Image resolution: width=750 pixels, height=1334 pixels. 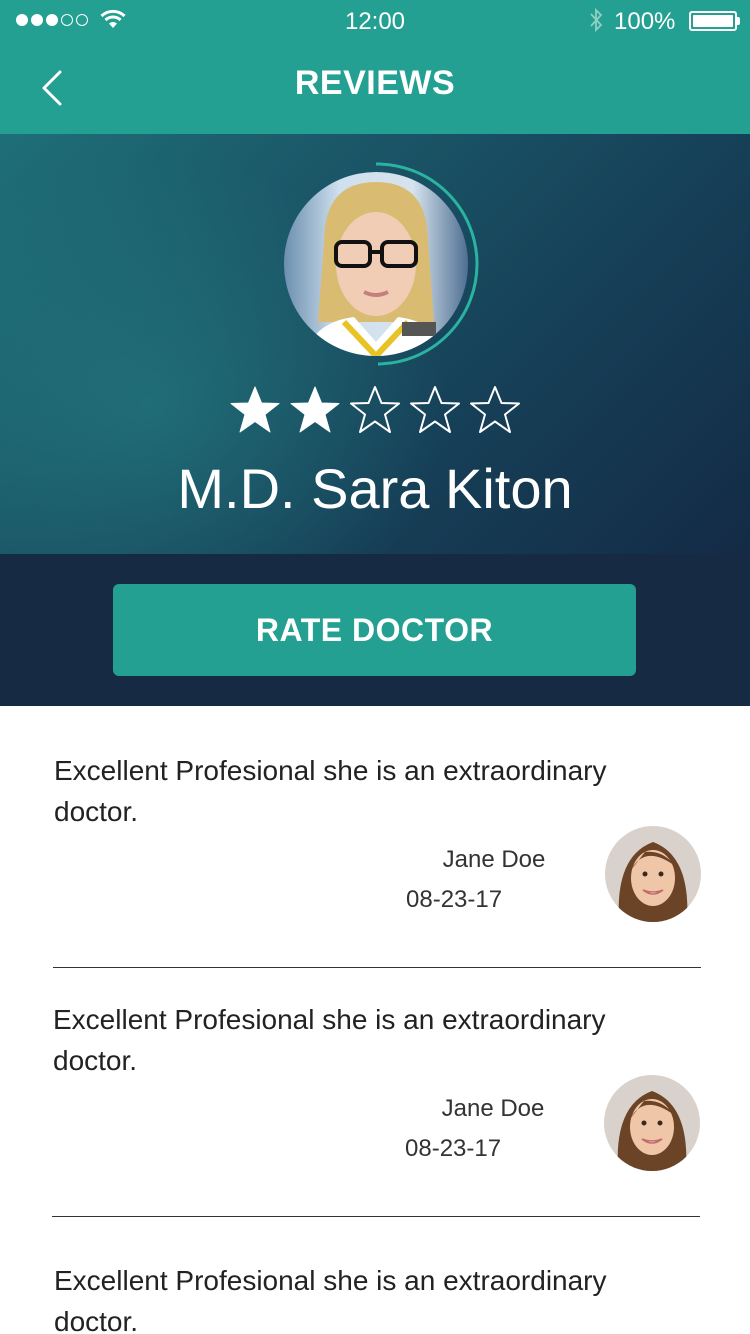 I want to click on nav-bar: REVIEWS, so click(x=375, y=88).